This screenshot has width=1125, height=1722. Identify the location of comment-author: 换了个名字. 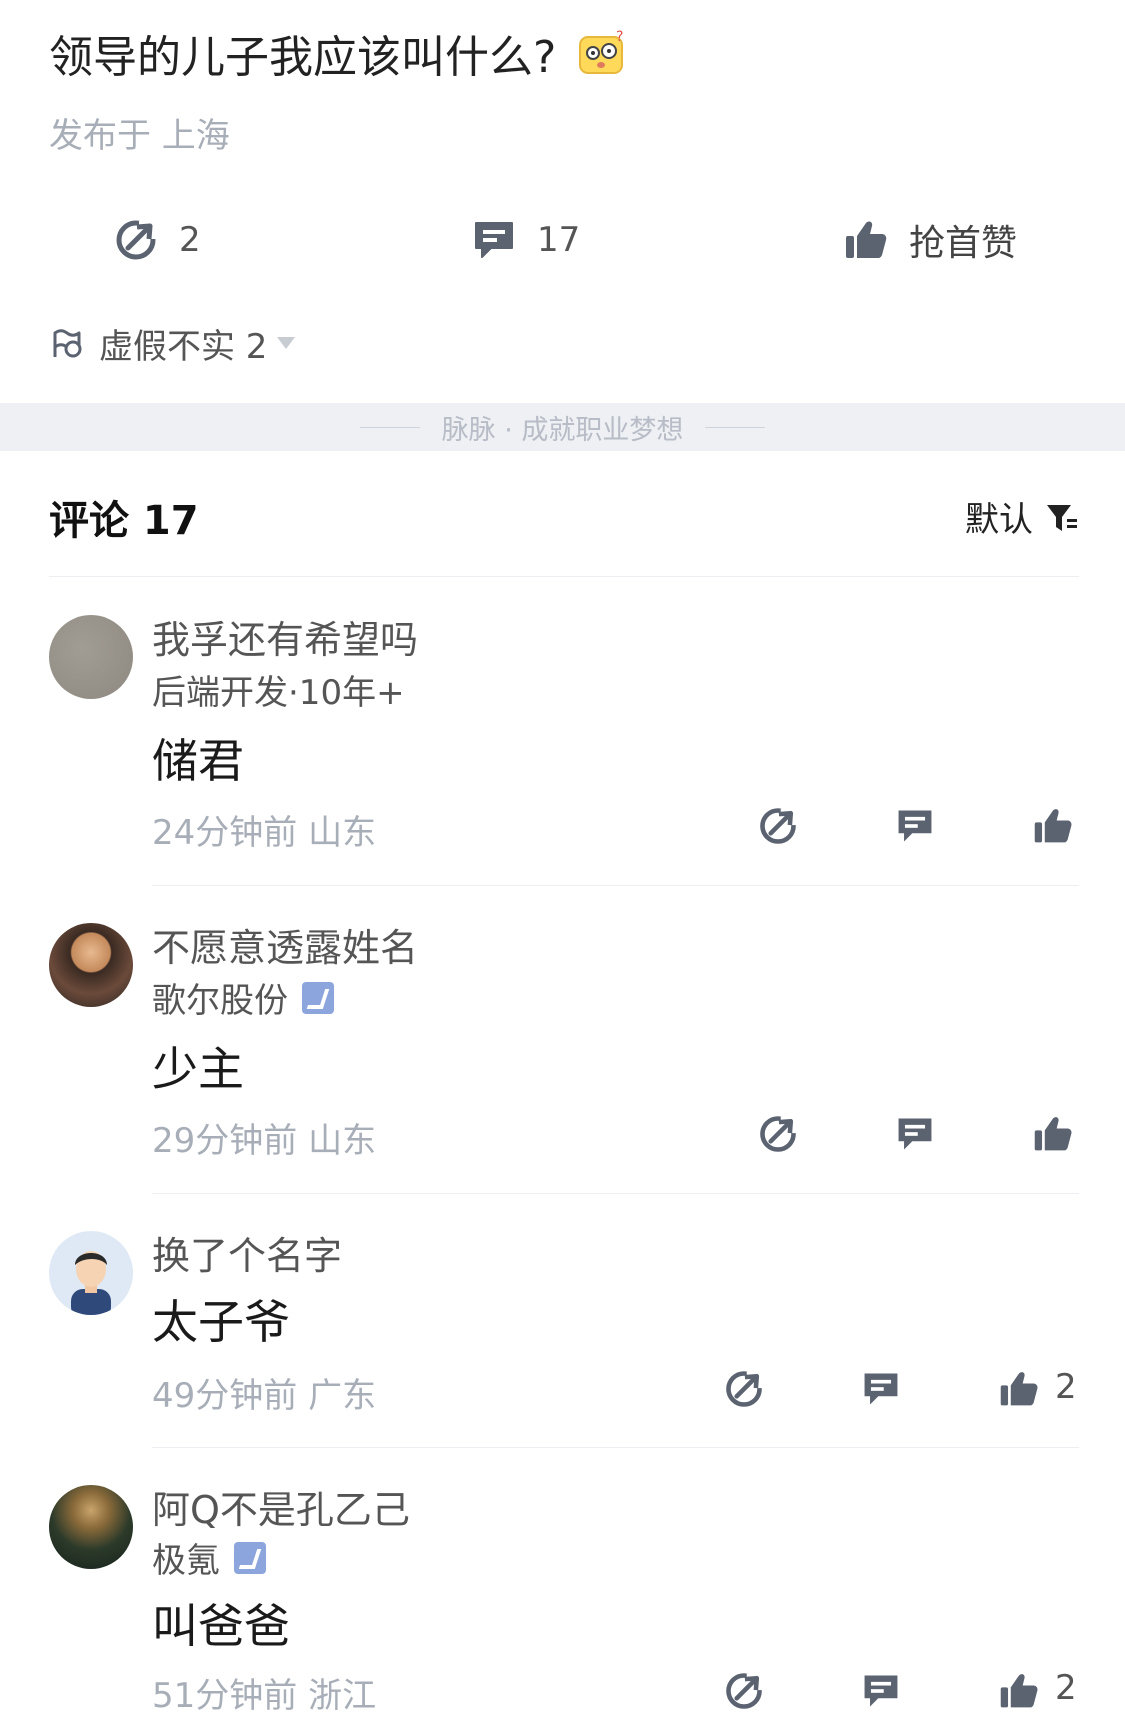
(247, 1252).